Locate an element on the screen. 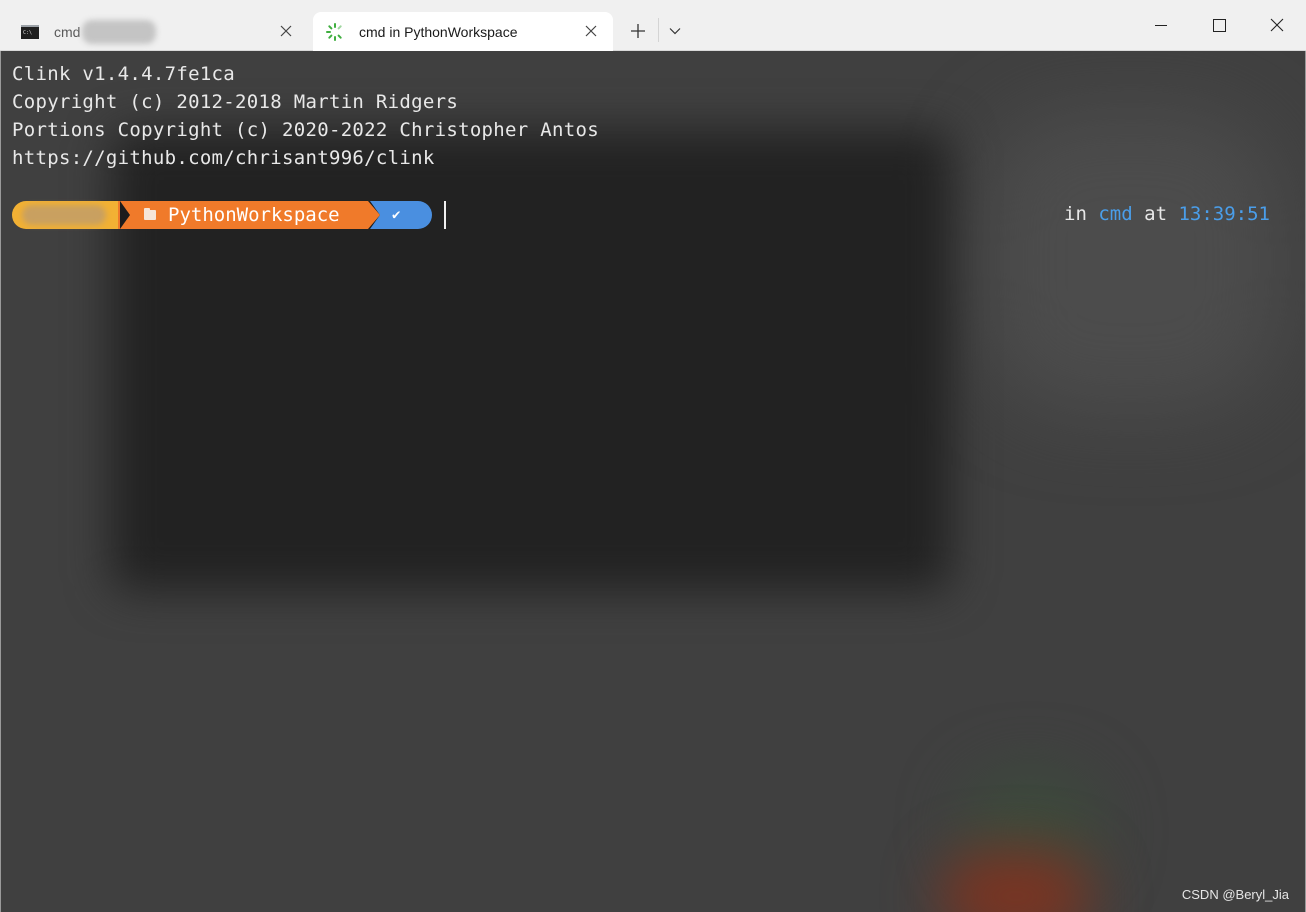 Image resolution: width=1306 pixels, height=912 pixels. tabs-dropdown-button is located at coordinates (675, 31).